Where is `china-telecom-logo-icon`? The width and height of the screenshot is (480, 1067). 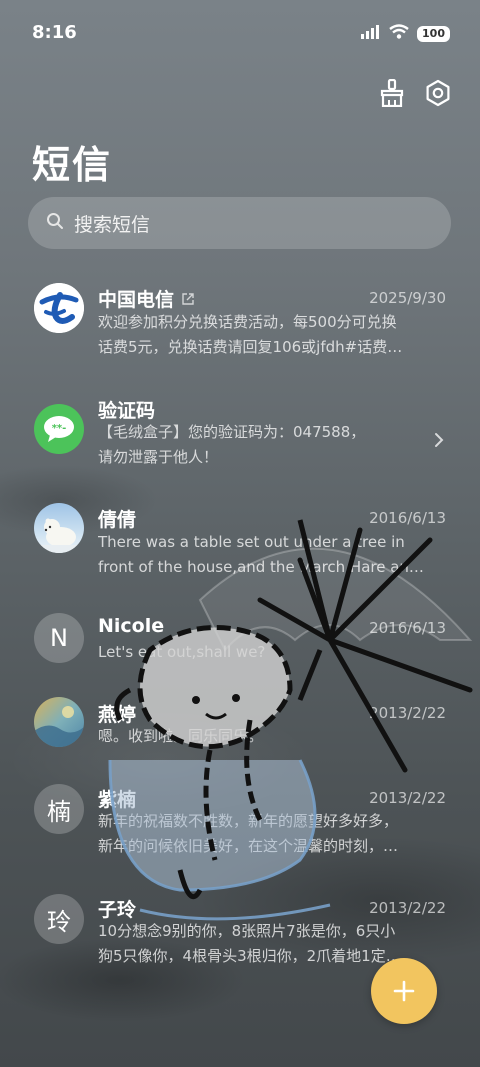 china-telecom-logo-icon is located at coordinates (59, 308).